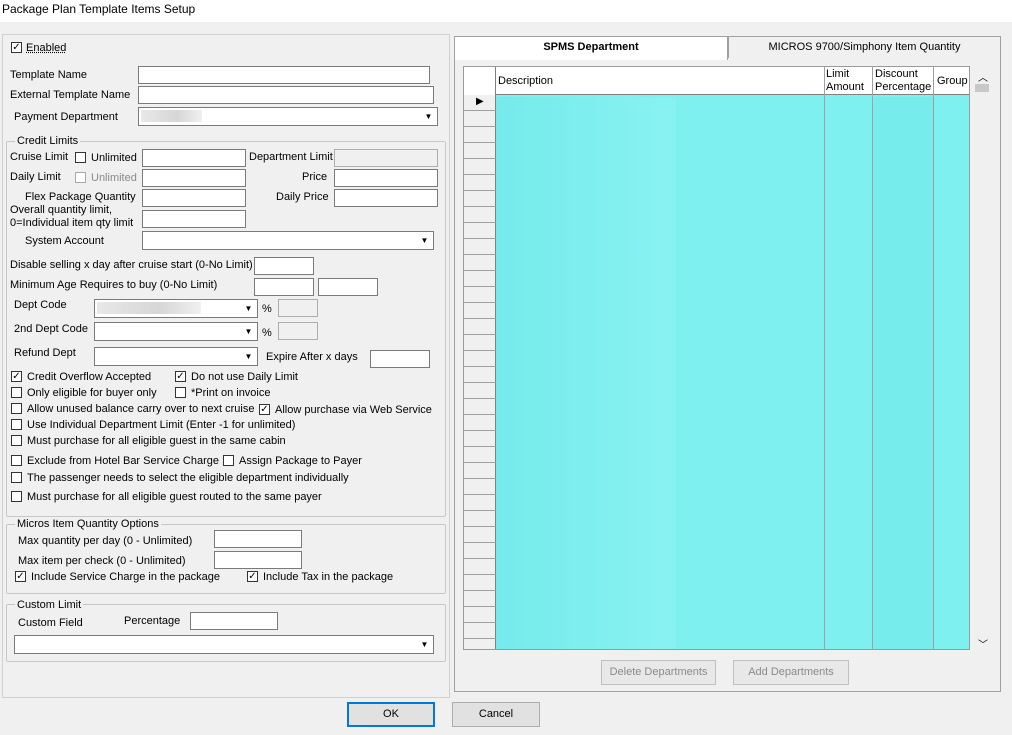 This screenshot has height=735, width=1012. I want to click on daily-price-input, so click(386, 198).